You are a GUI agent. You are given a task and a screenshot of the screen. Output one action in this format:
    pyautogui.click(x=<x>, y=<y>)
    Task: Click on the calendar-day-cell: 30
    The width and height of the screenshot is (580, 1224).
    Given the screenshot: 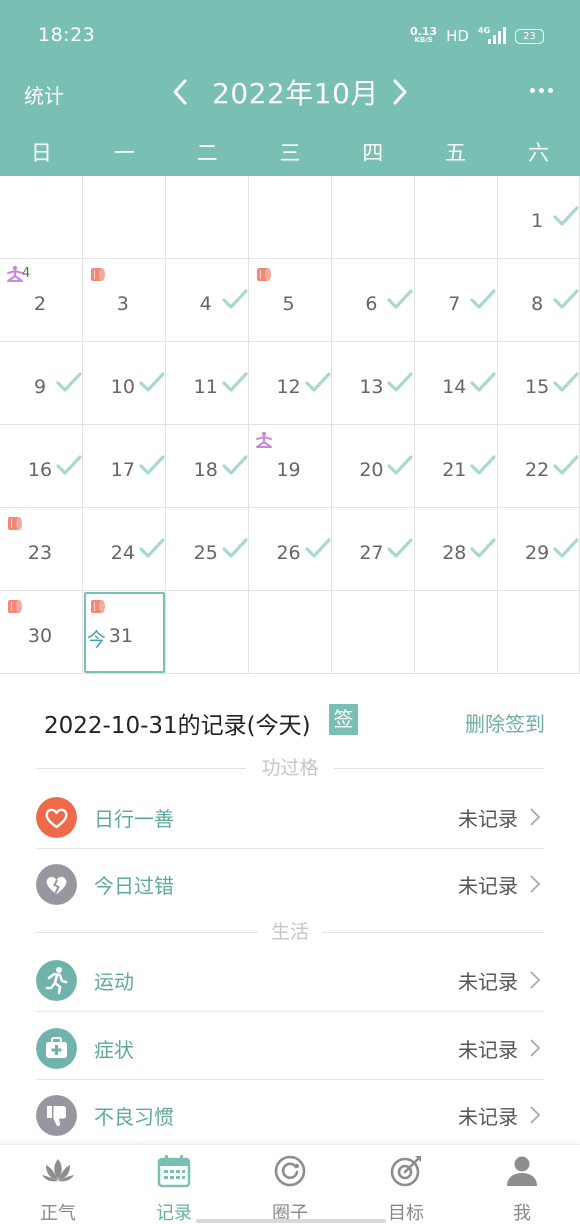 What is the action you would take?
    pyautogui.click(x=42, y=632)
    